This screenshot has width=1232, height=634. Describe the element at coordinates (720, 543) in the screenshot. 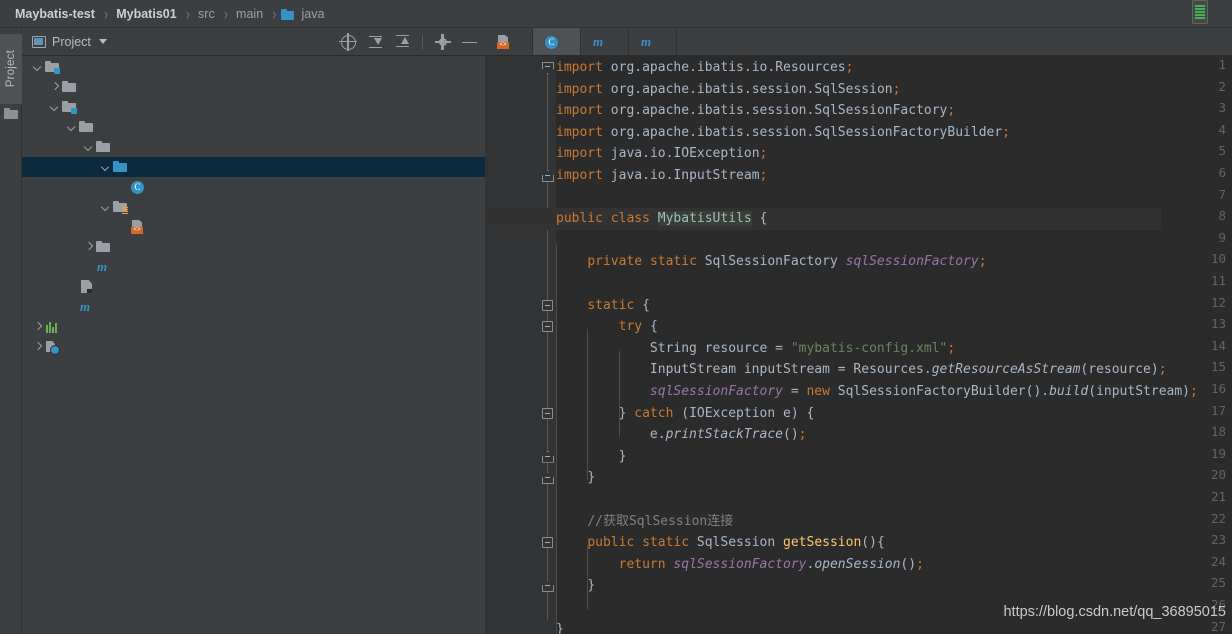

I see `code-line: public static SqlSession getSession(){` at that location.